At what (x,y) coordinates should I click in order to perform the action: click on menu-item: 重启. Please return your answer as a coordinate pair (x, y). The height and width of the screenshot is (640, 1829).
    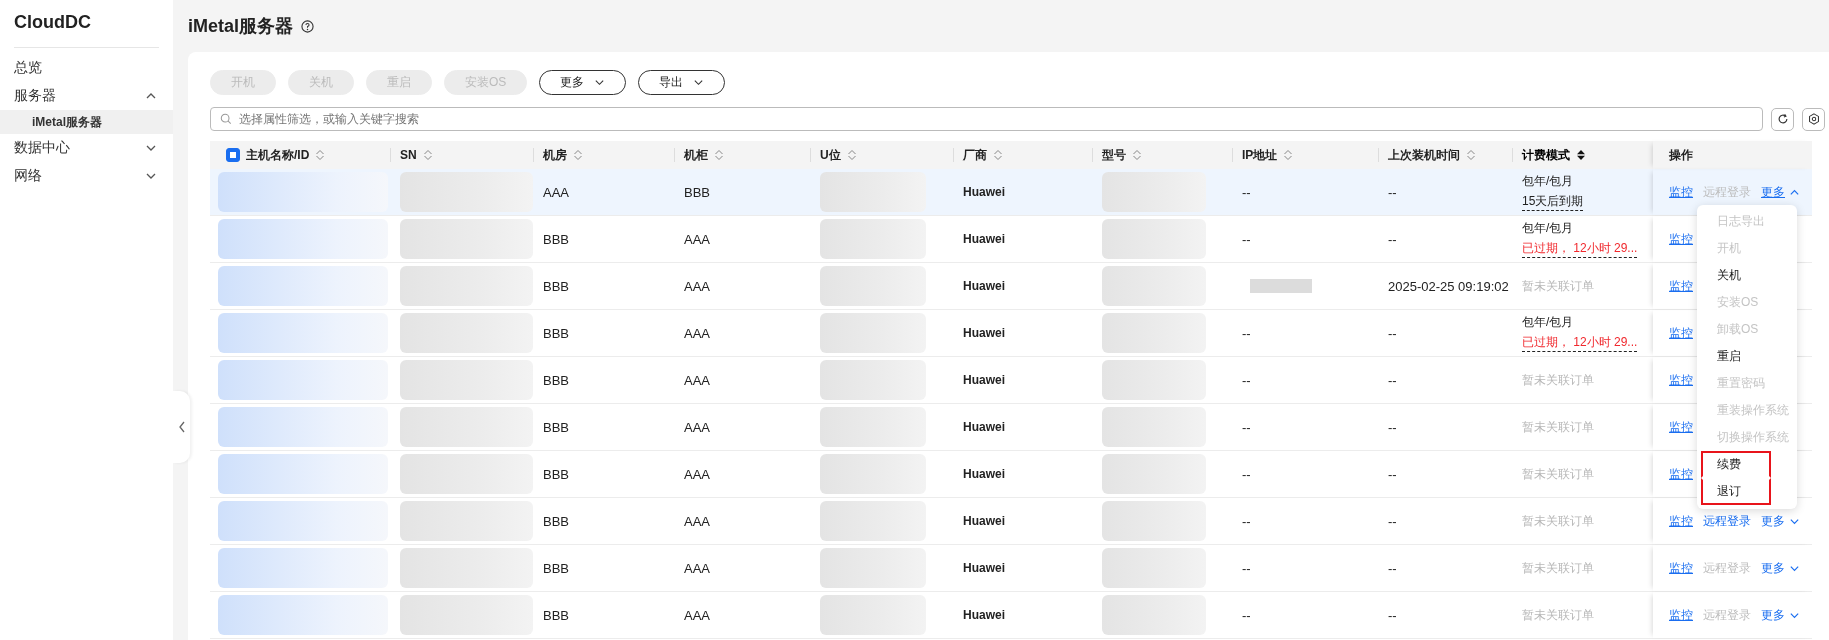
    Looking at the image, I should click on (1747, 356).